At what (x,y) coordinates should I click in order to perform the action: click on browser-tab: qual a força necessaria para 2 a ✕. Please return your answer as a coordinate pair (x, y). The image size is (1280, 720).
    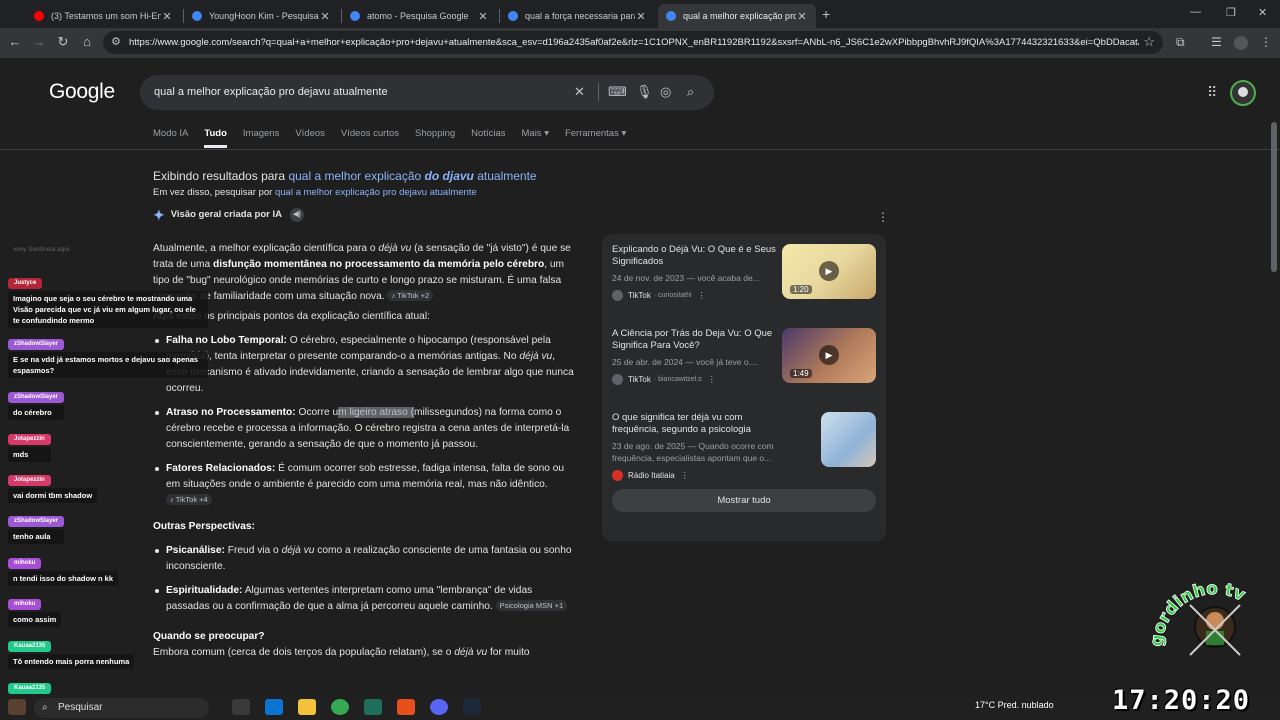
    Looking at the image, I should click on (577, 16).